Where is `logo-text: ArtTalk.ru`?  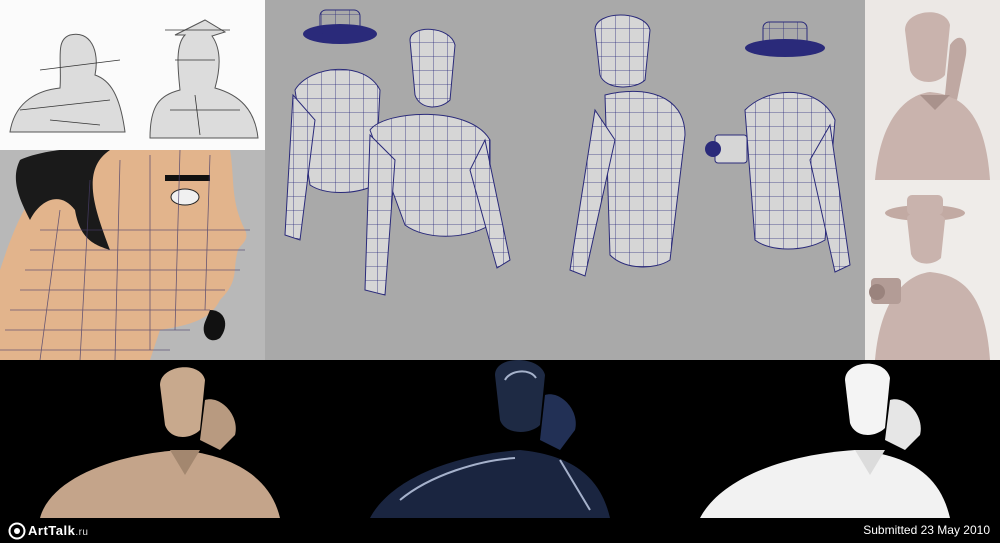 logo-text: ArtTalk.ru is located at coordinates (58, 530).